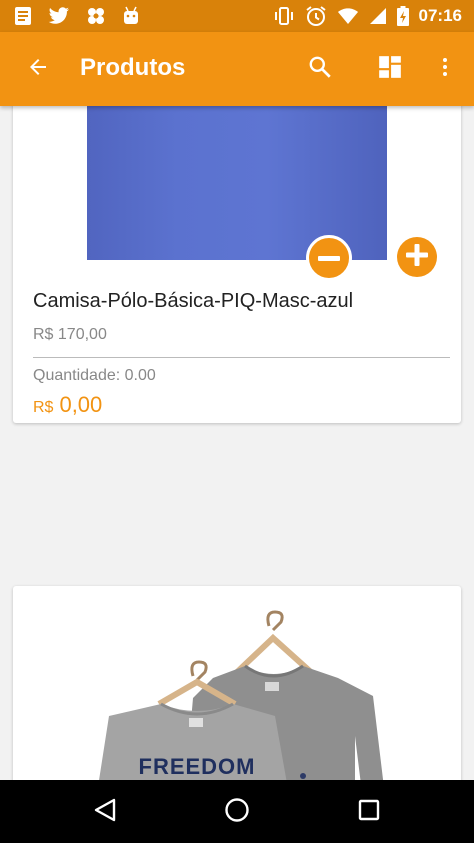 The height and width of the screenshot is (843, 474). I want to click on square-recents-icon, so click(369, 812).